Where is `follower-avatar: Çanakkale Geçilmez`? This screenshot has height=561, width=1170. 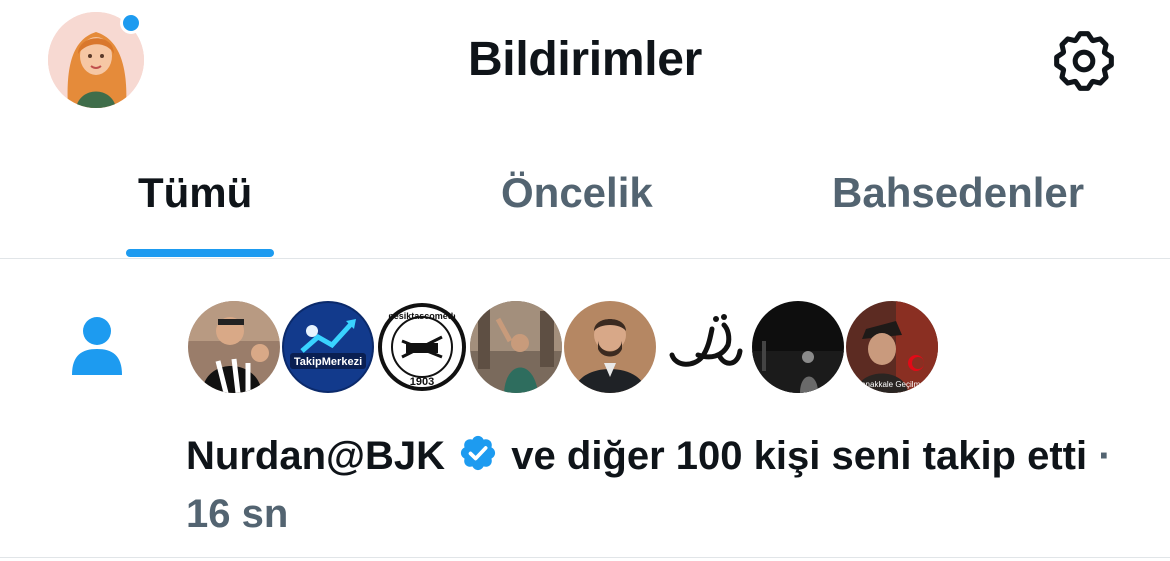 follower-avatar: Çanakkale Geçilmez is located at coordinates (892, 347).